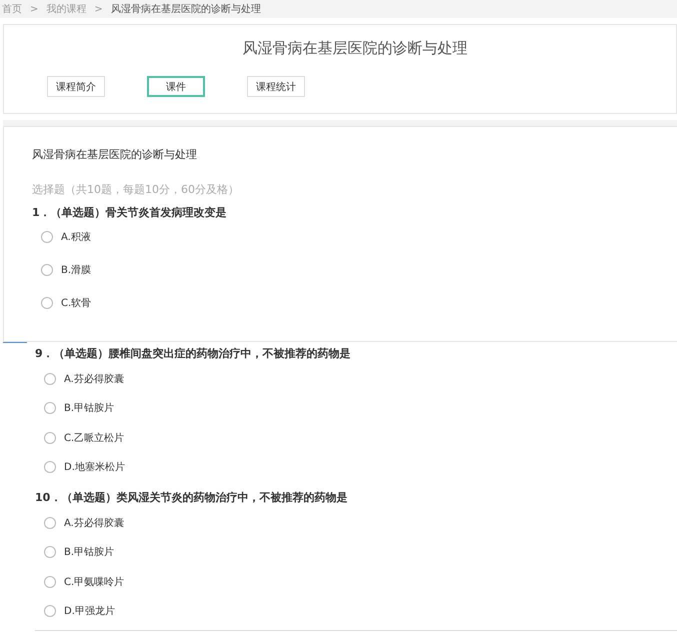 The width and height of the screenshot is (677, 638). Describe the element at coordinates (355, 48) in the screenshot. I see `course-title: 风湿骨病在基层医院的诊断与处理` at that location.